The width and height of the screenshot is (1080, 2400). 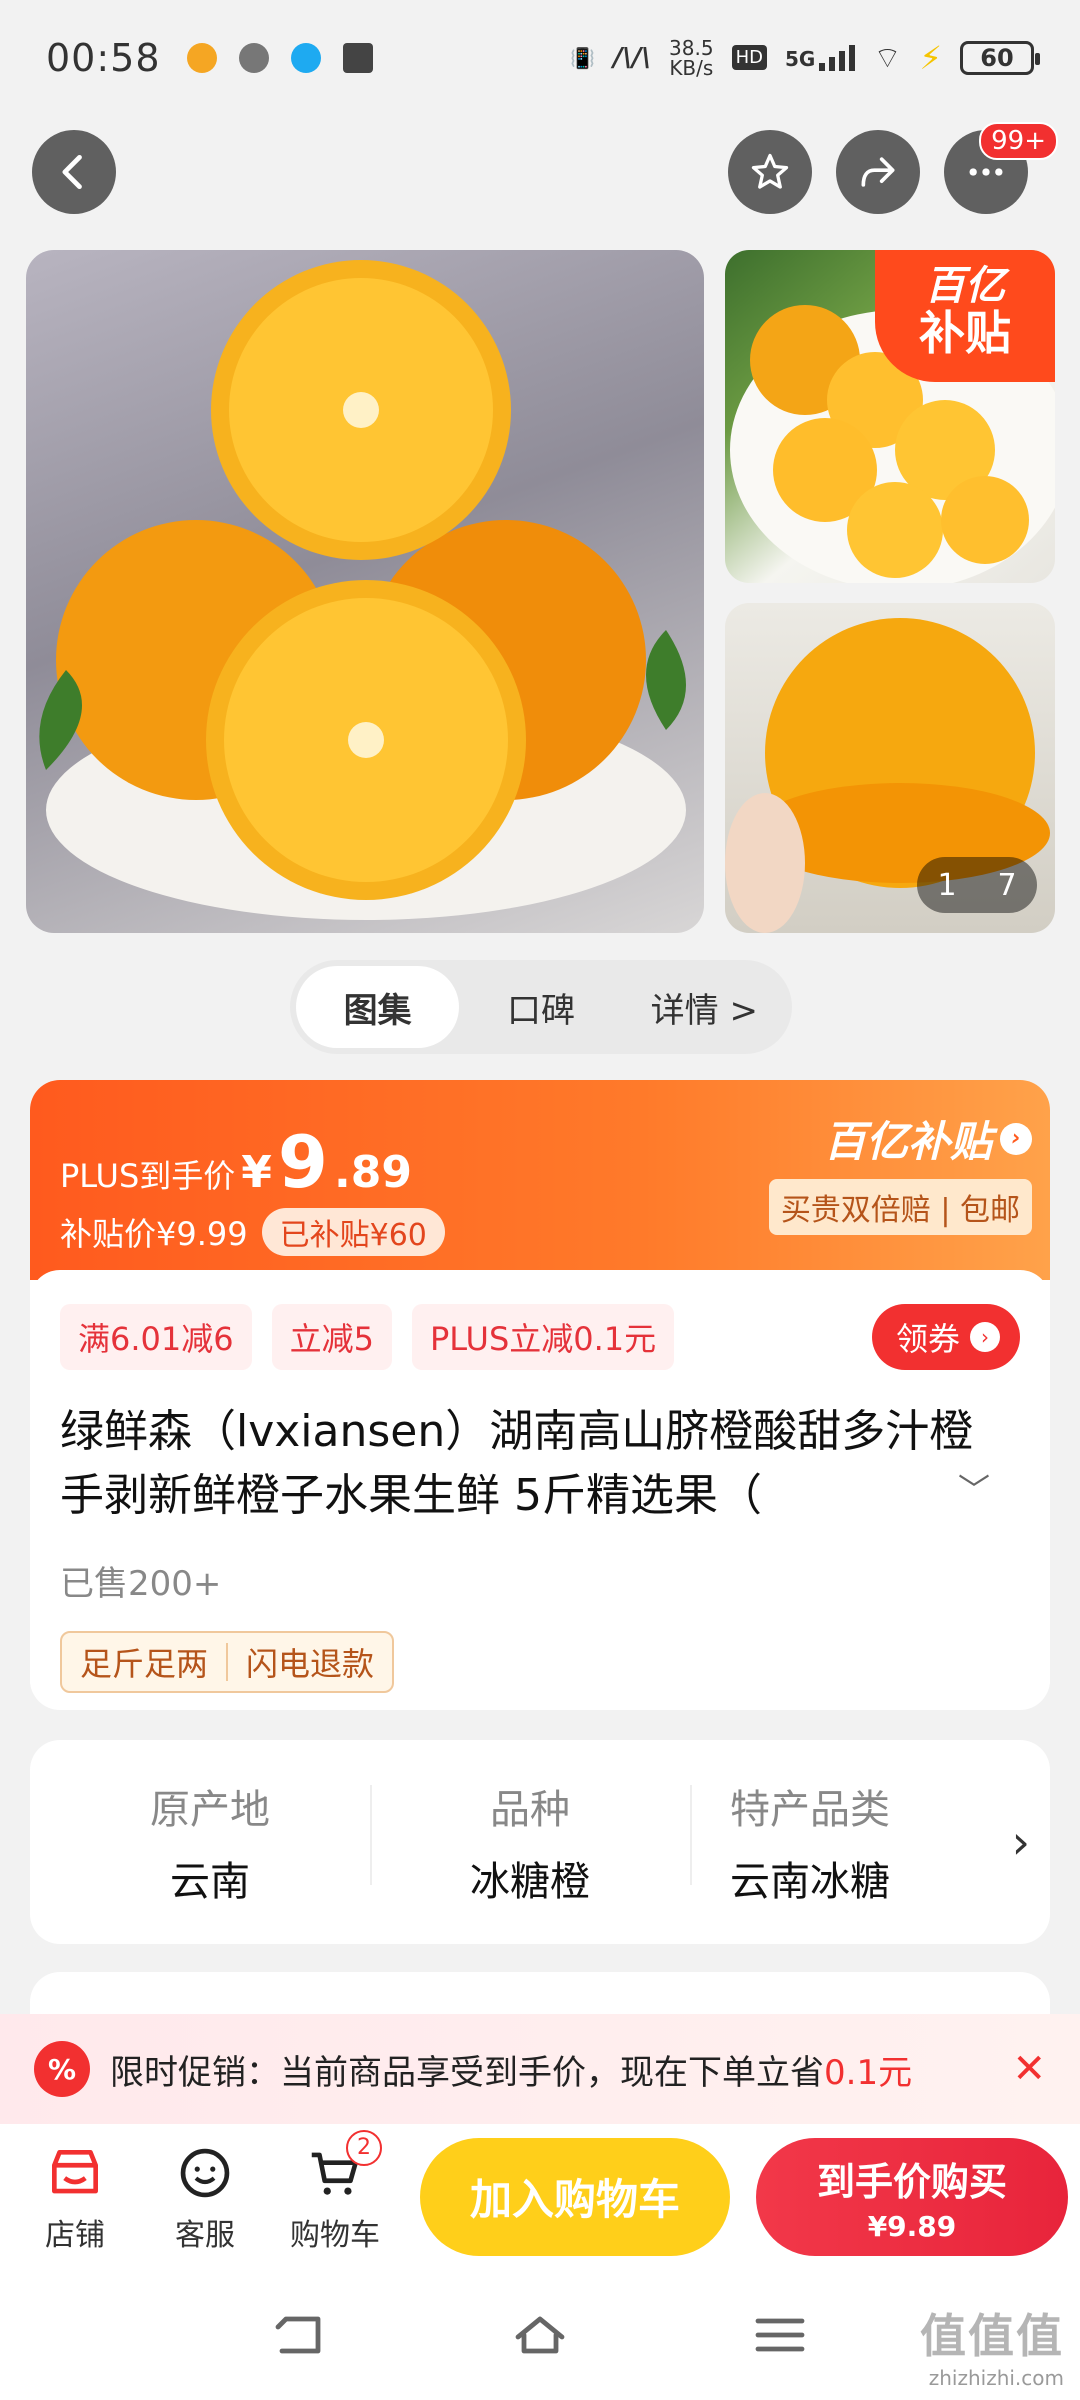 I want to click on signal-icon: 5G, so click(x=820, y=57).